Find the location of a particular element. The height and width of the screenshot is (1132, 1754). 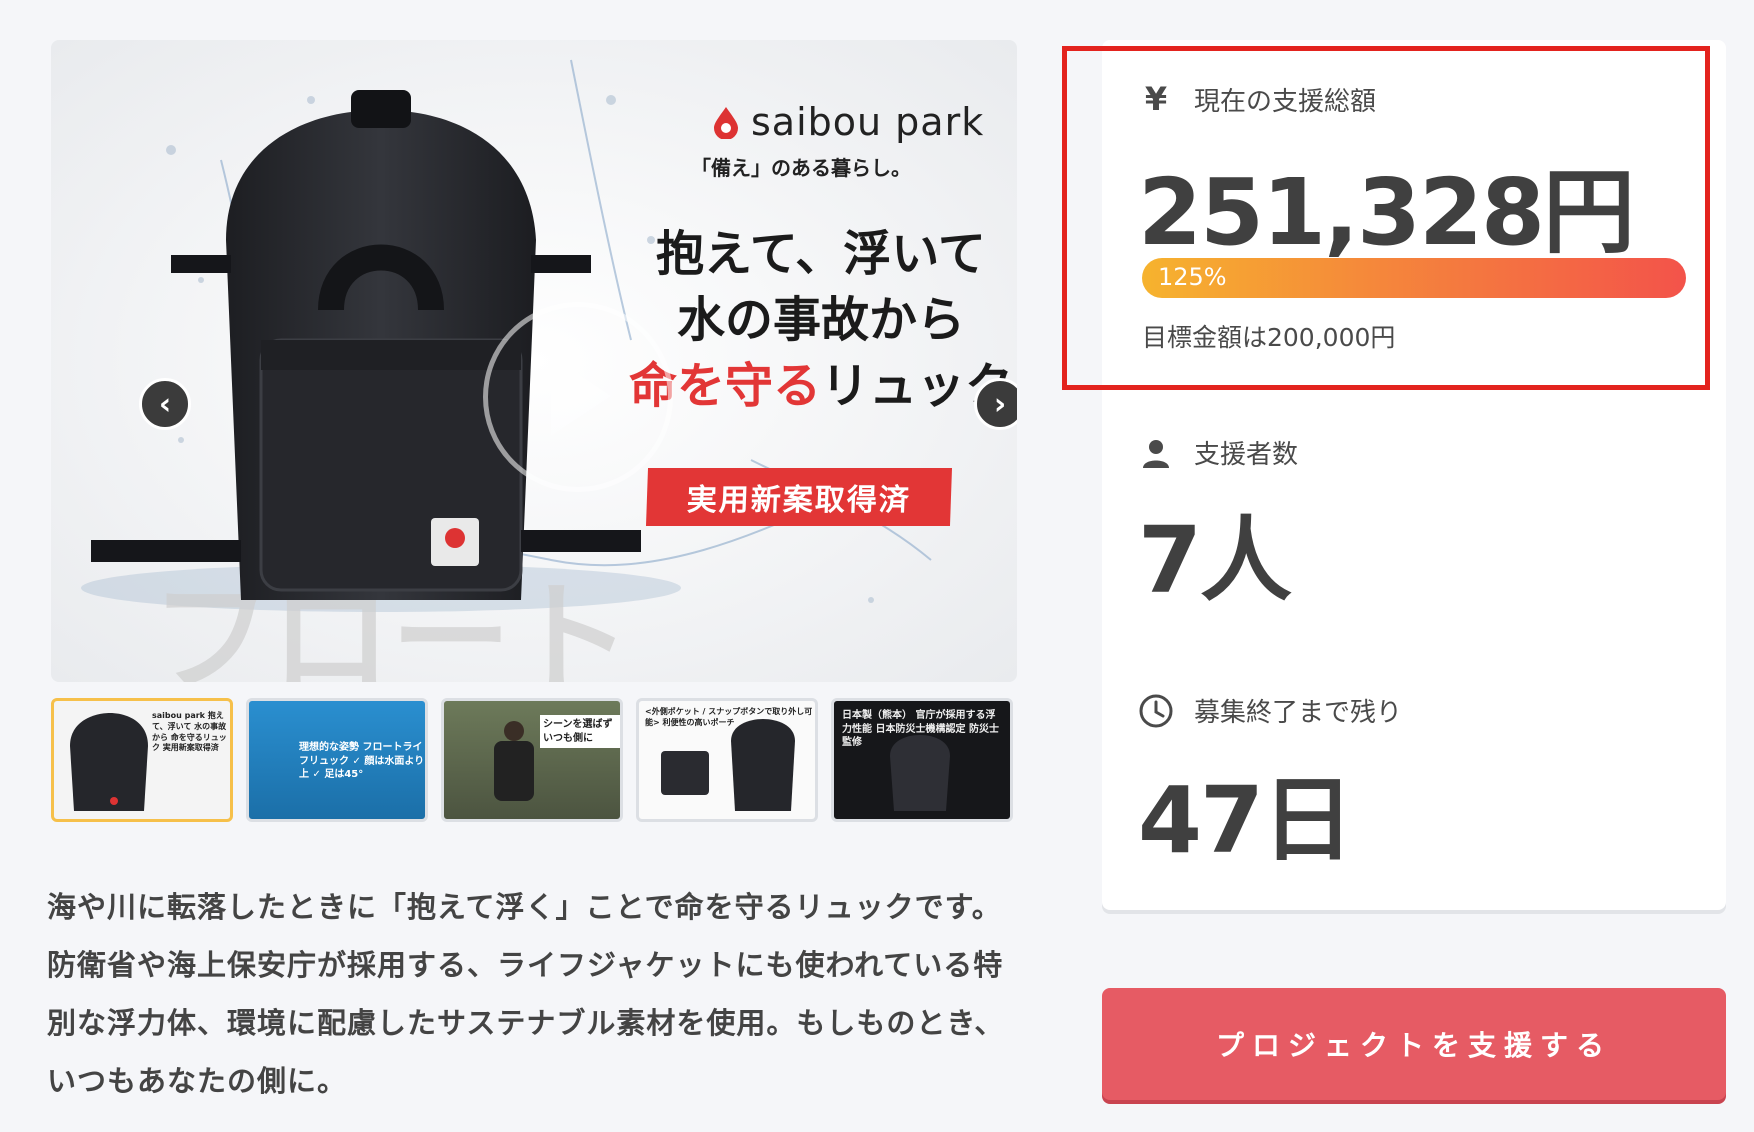

brand-drop-icon is located at coordinates (726, 123).